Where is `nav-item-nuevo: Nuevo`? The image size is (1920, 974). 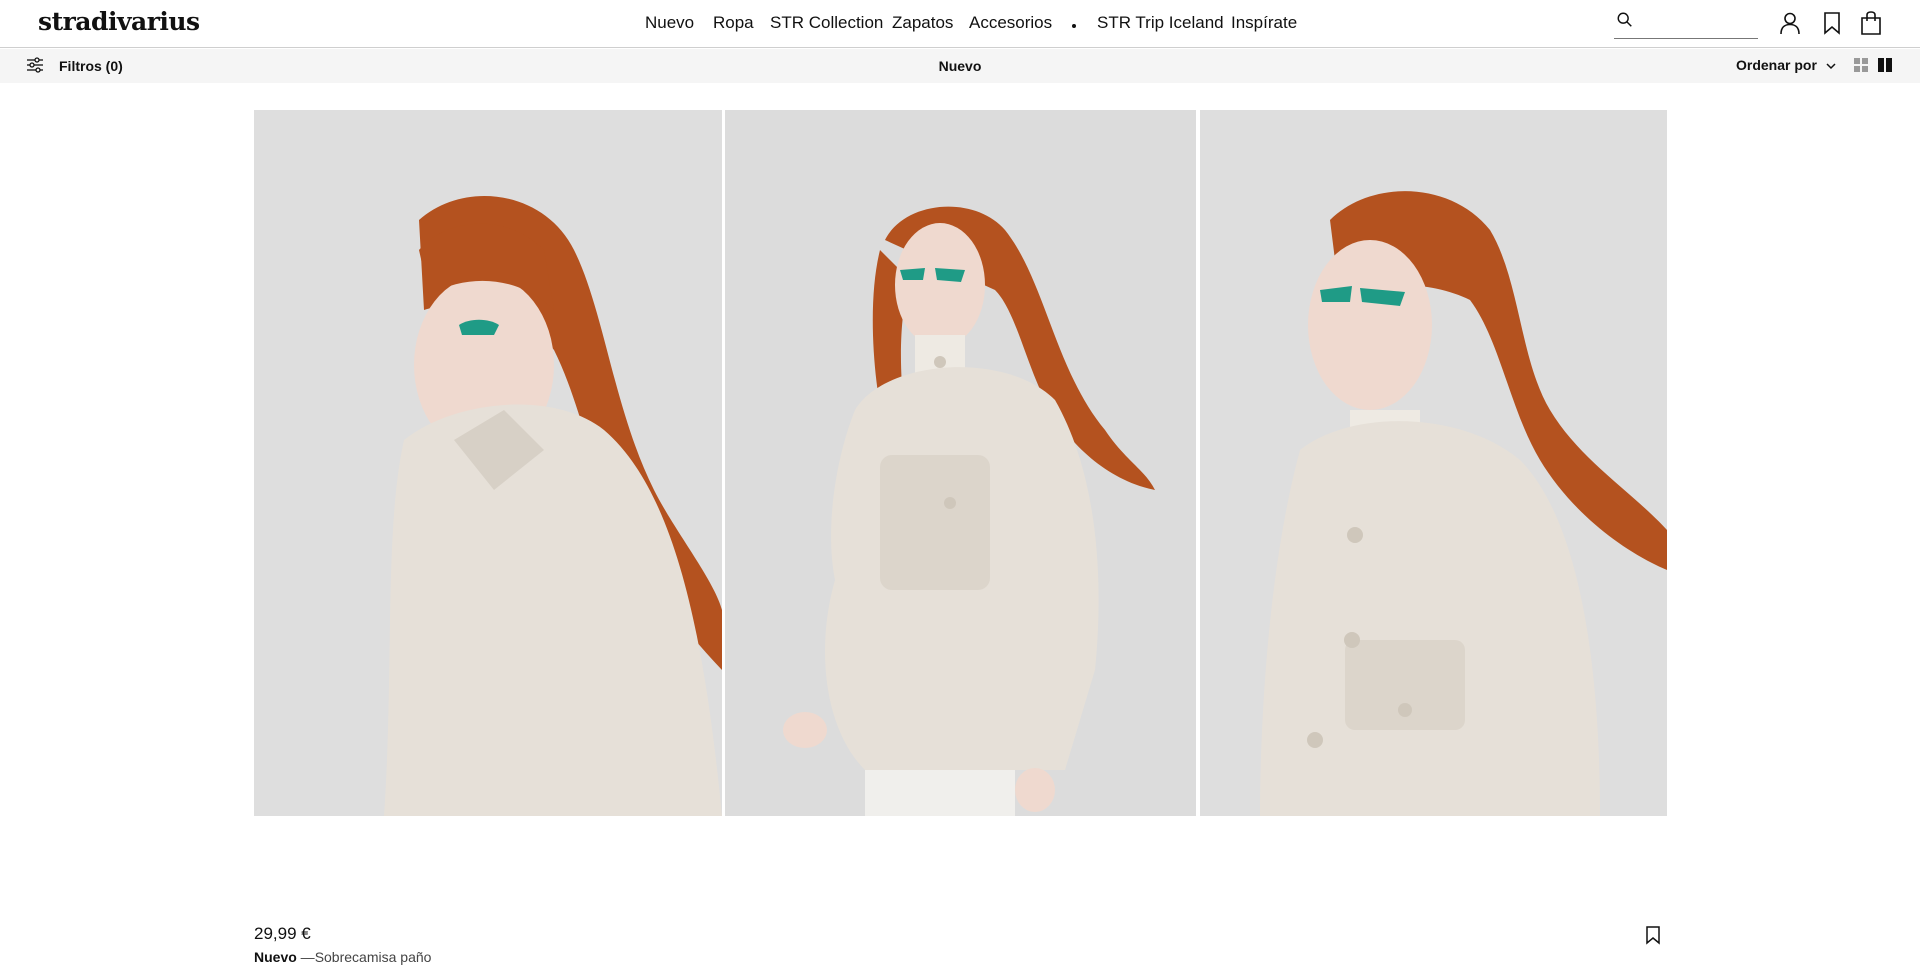 nav-item-nuevo: Nuevo is located at coordinates (669, 23).